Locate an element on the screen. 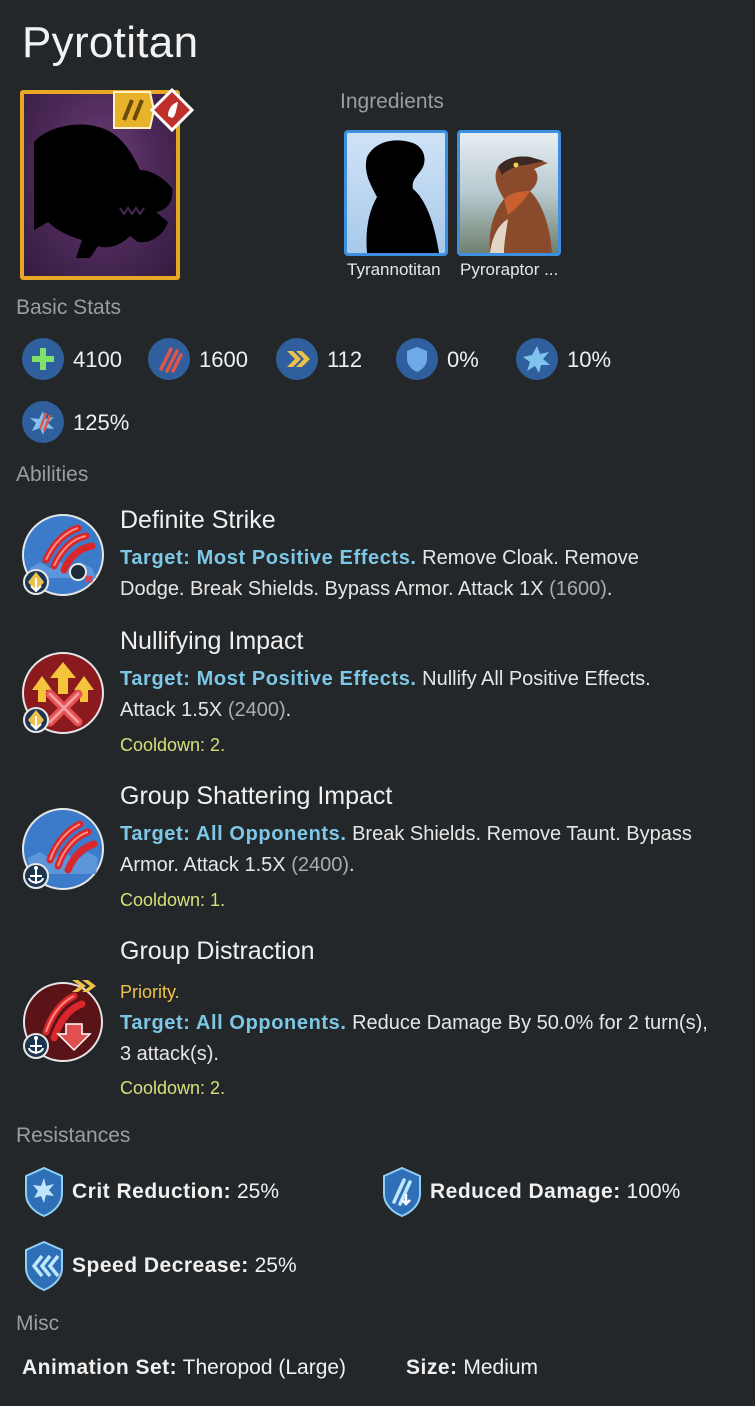 The height and width of the screenshot is (1406, 755). armor-icon is located at coordinates (417, 359).